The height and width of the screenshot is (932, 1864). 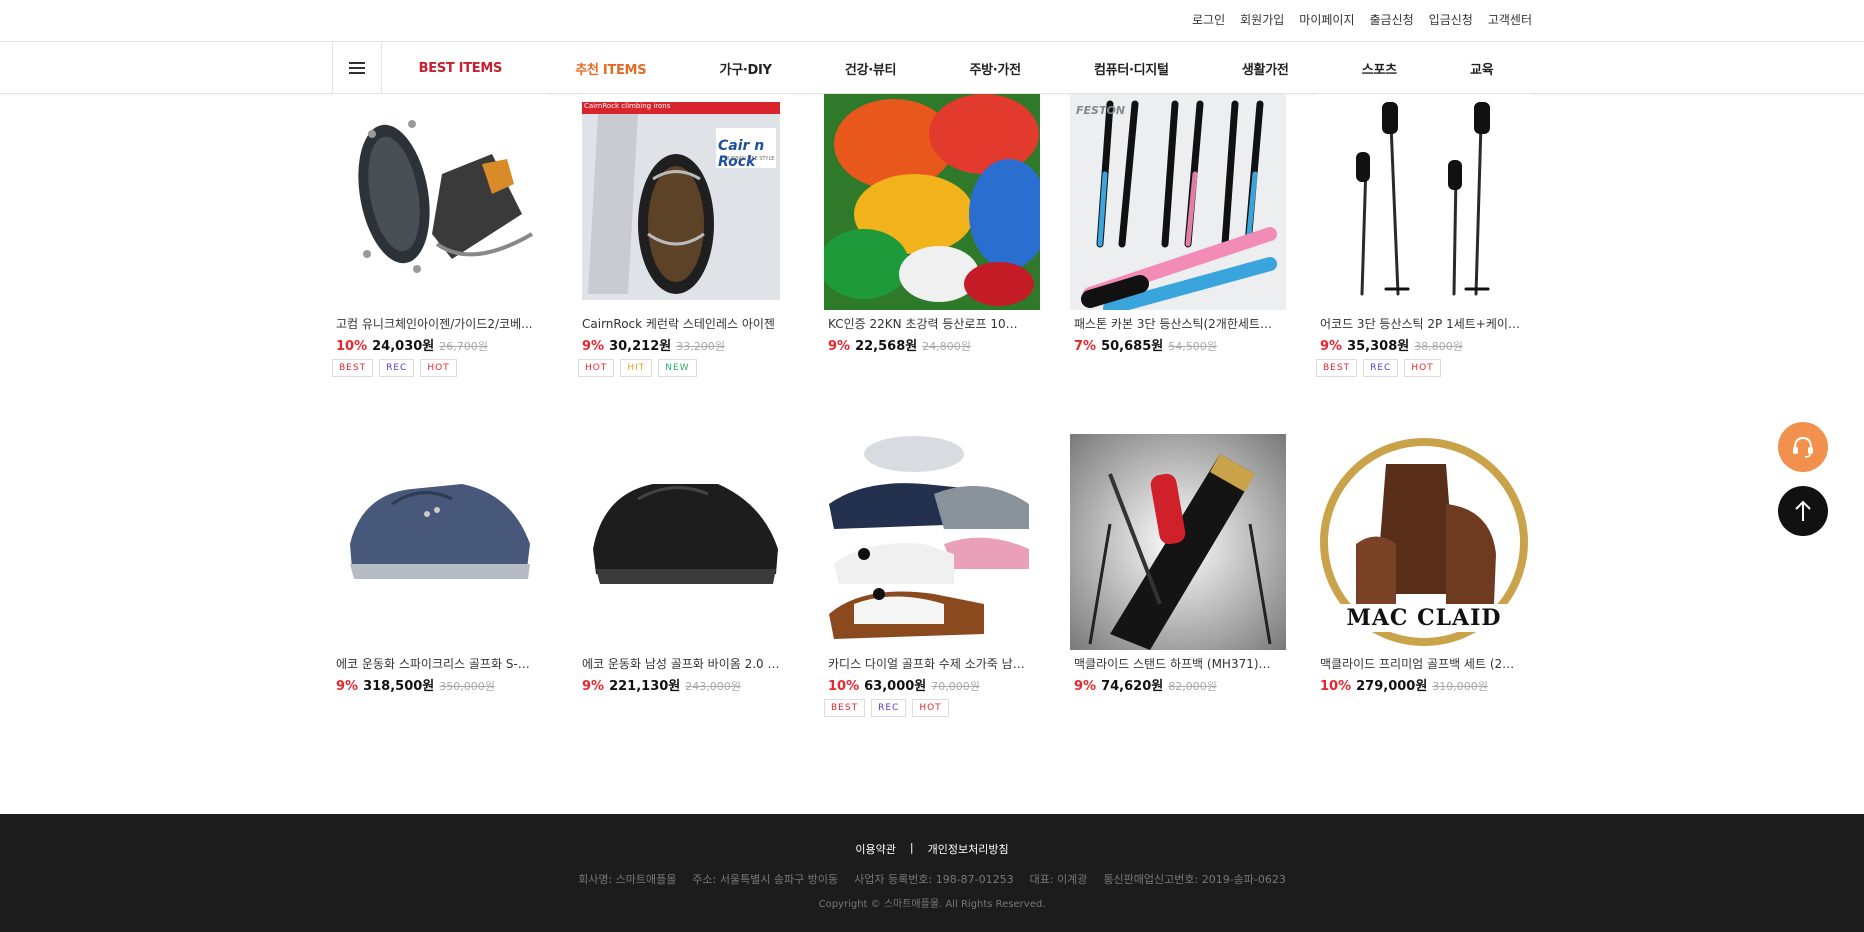 I want to click on customer-service-button, so click(x=1803, y=447).